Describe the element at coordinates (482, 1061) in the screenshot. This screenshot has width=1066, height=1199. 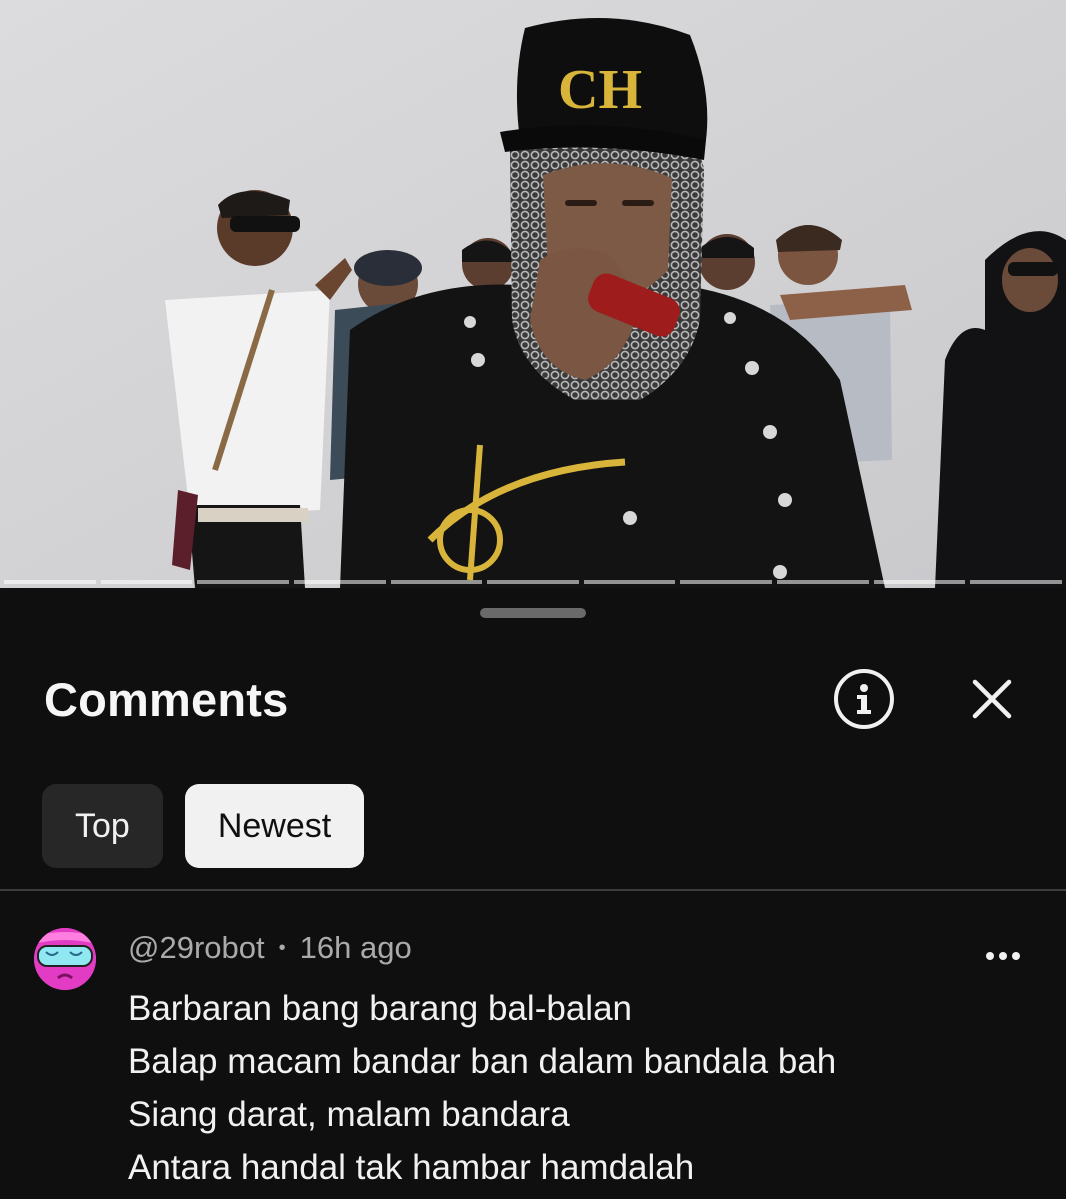
I see `comment-line: Balap macam bandar ban dalam bandala bah` at that location.